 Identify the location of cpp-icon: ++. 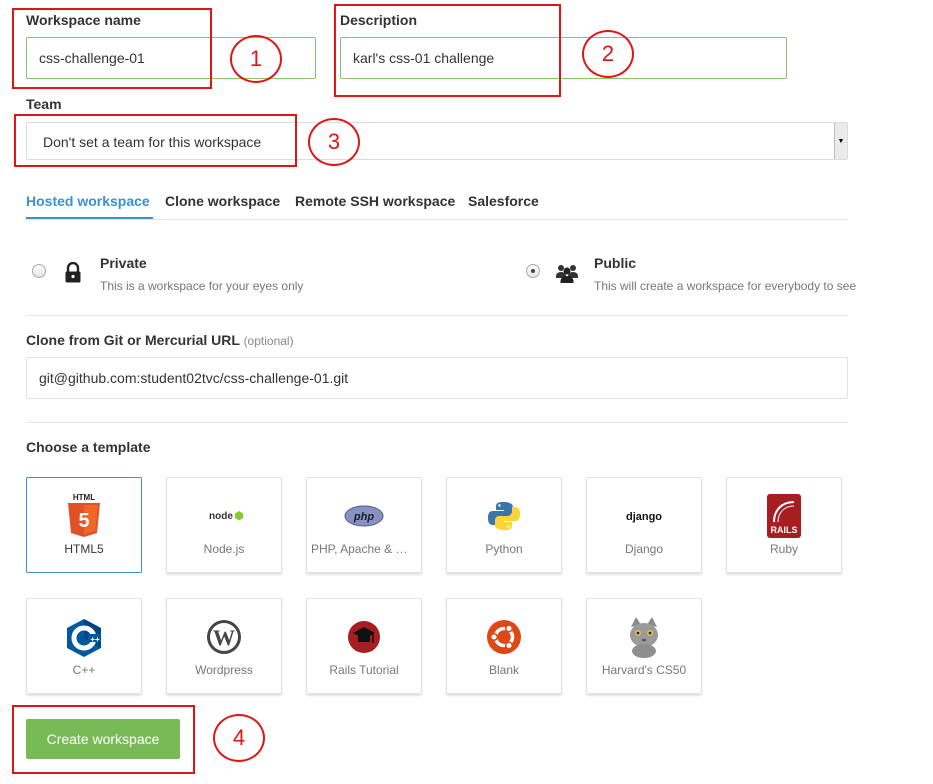
(84, 636).